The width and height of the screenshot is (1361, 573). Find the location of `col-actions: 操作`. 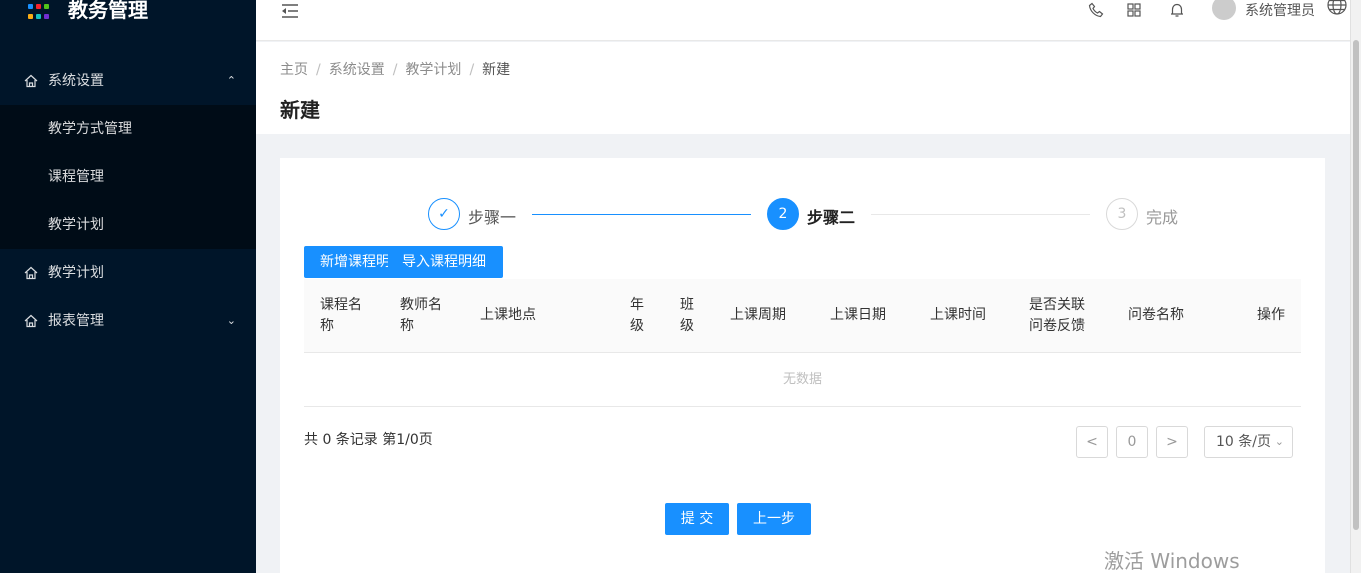

col-actions: 操作 is located at coordinates (1271, 315).